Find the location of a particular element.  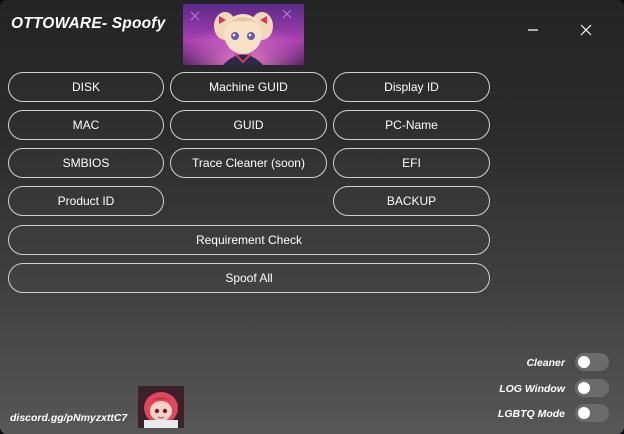

display-id-button: Display ID is located at coordinates (411, 87).